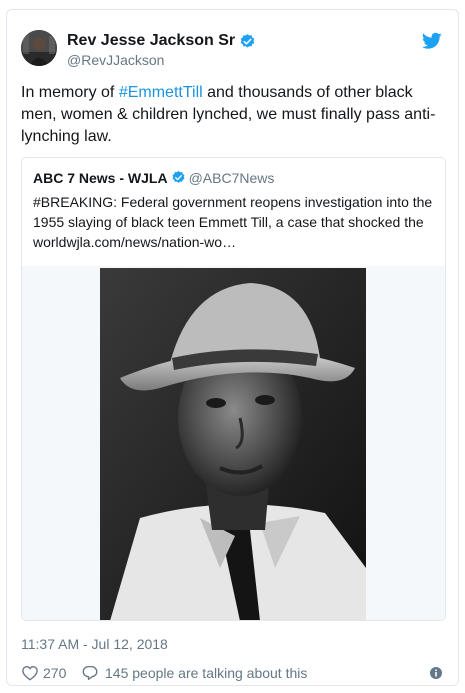 Image resolution: width=465 pixels, height=693 pixels. Describe the element at coordinates (30, 673) in the screenshot. I see `heart-icon` at that location.